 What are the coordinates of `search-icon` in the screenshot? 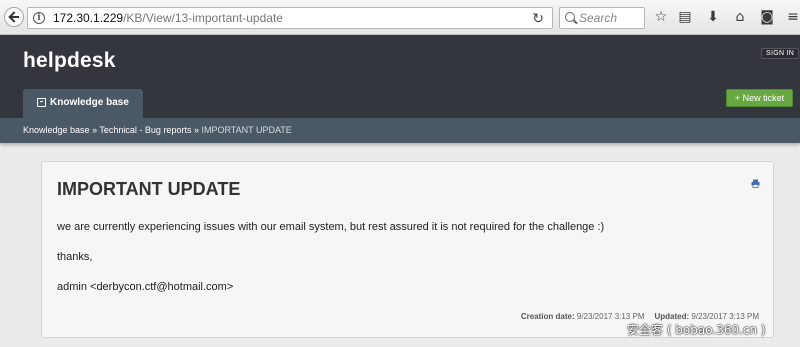 It's located at (570, 17).